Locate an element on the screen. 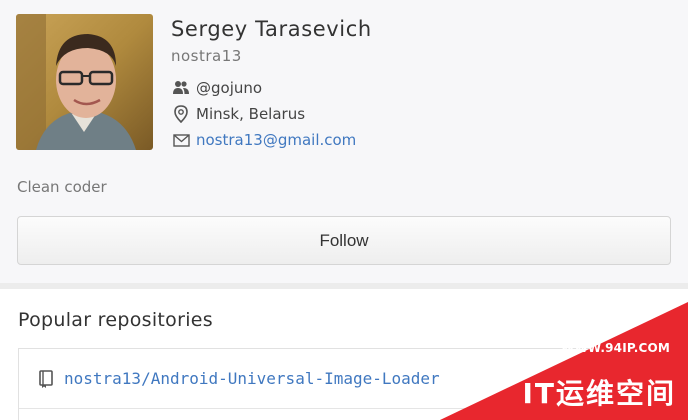 This screenshot has width=688, height=420. profile-bio: Clean coder is located at coordinates (62, 187).